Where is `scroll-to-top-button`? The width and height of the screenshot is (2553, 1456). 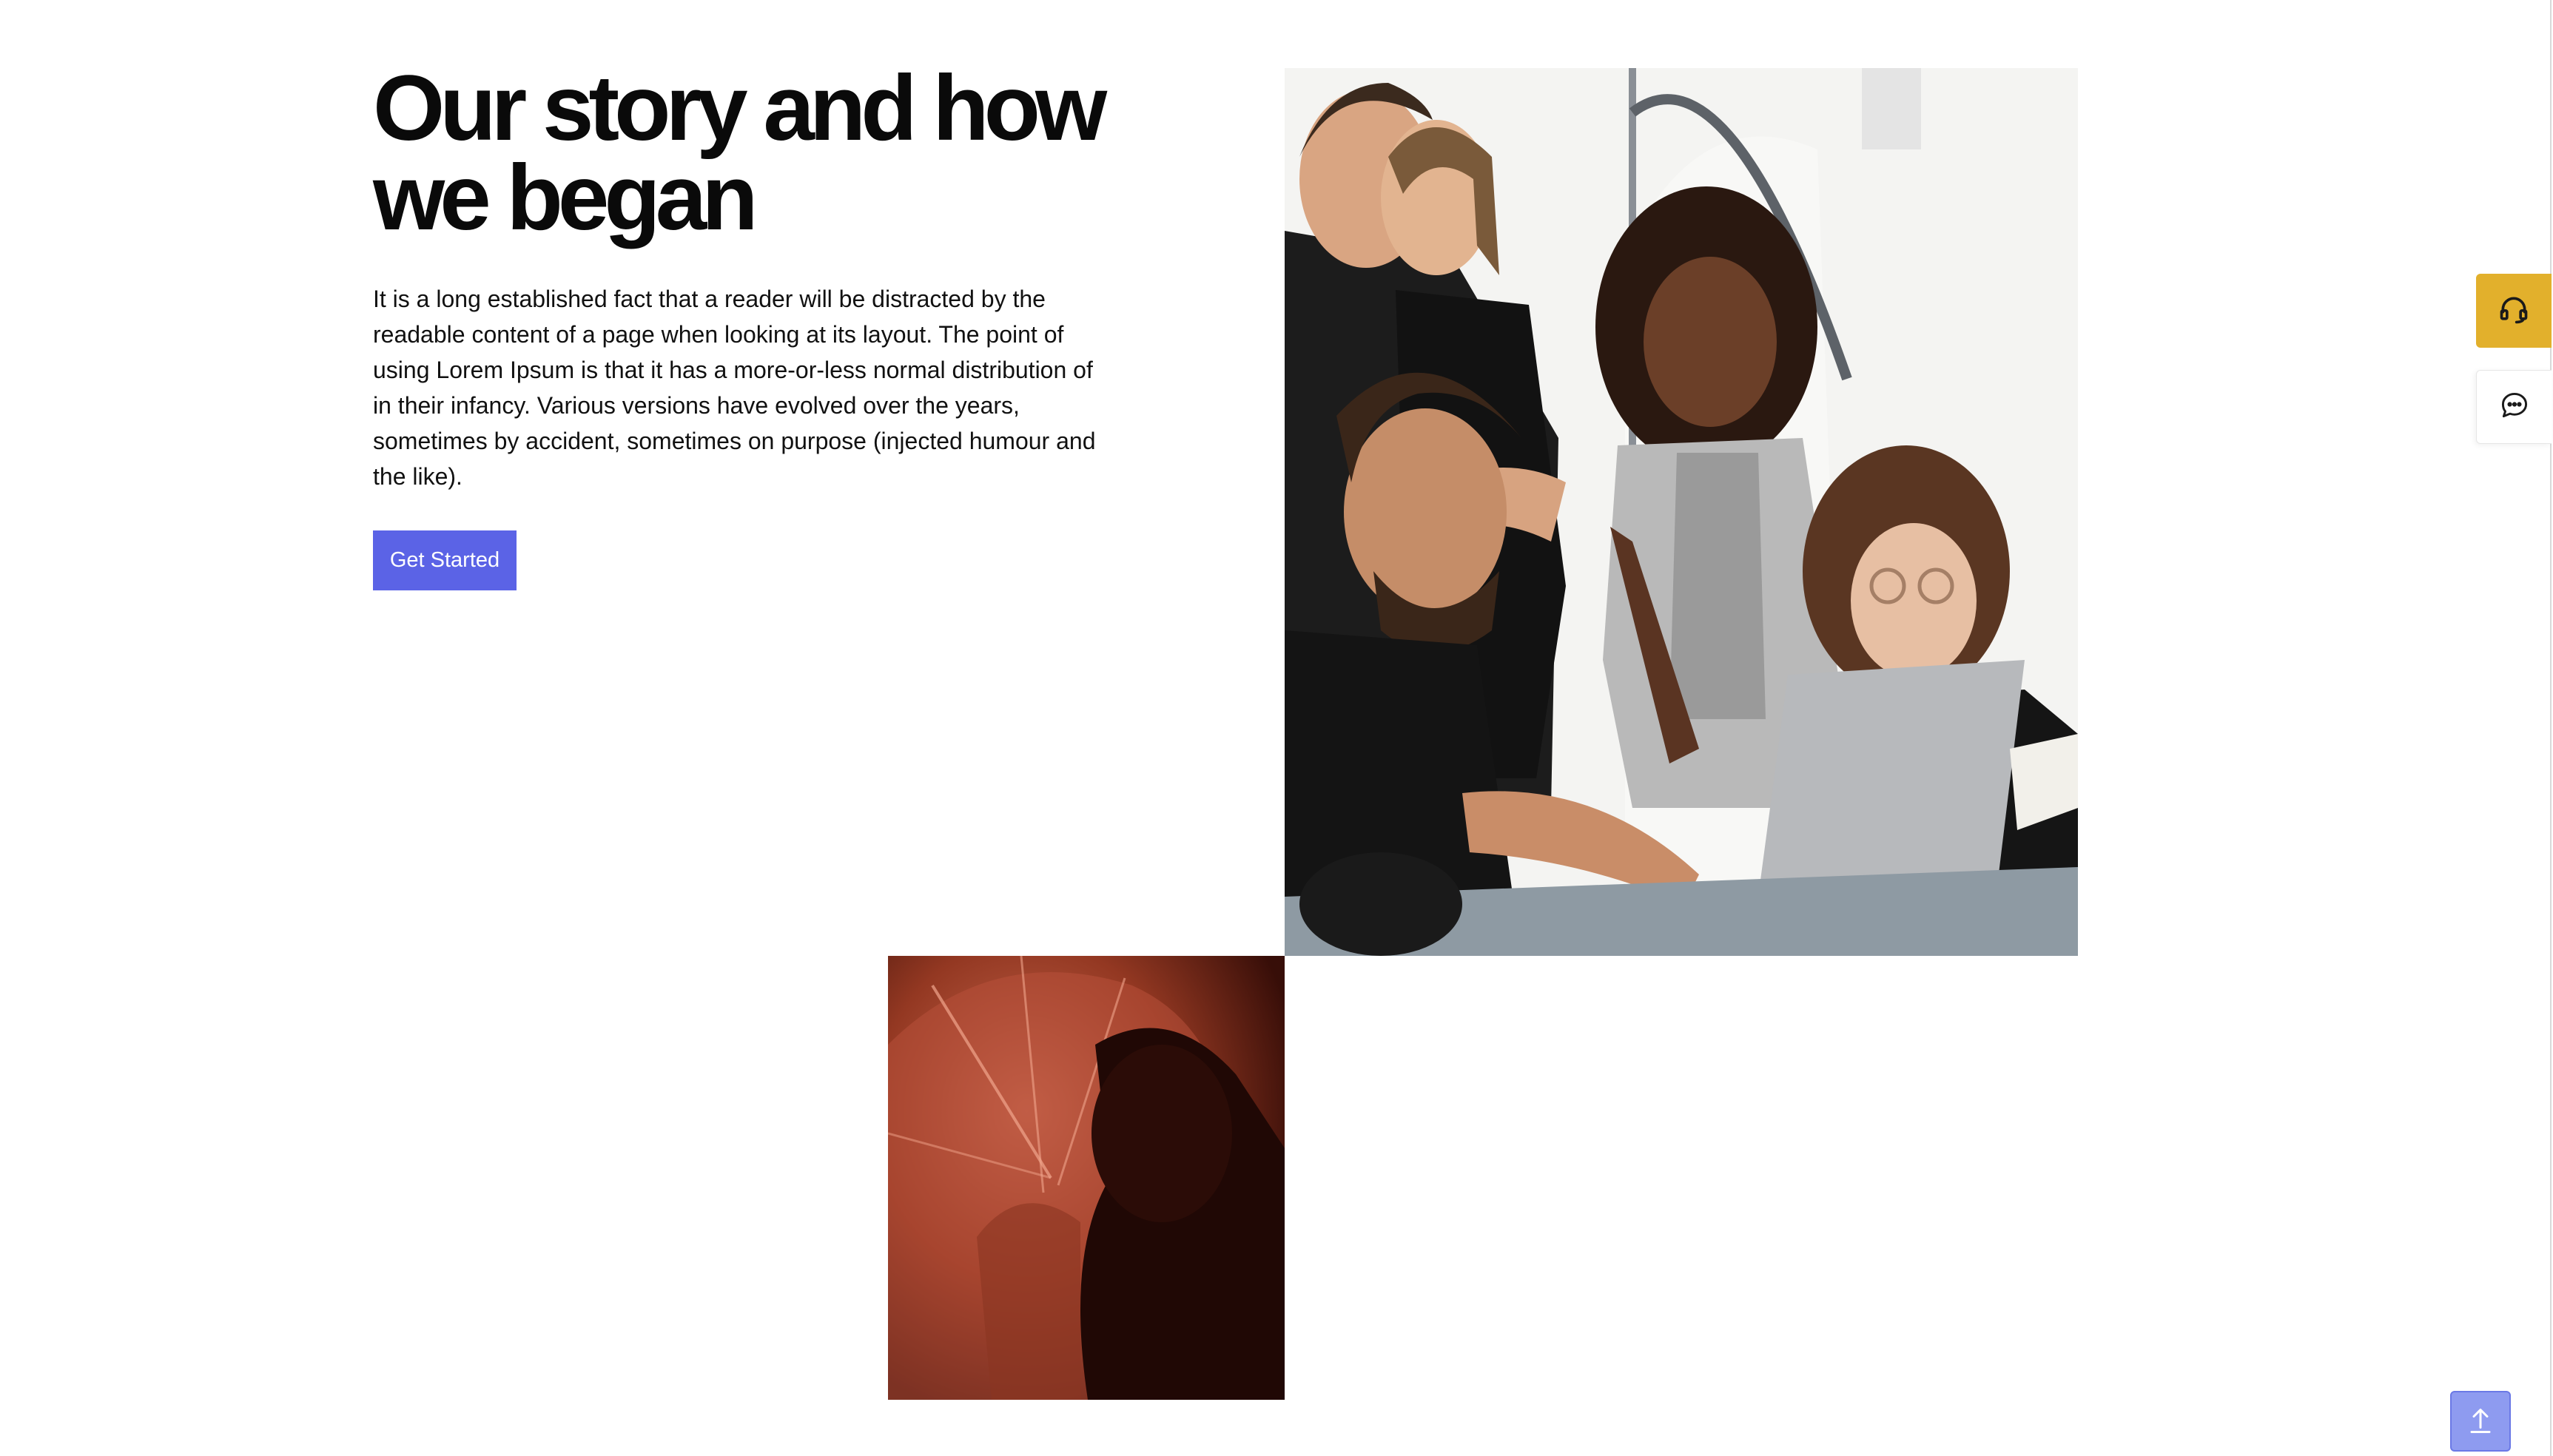 scroll-to-top-button is located at coordinates (2480, 1422).